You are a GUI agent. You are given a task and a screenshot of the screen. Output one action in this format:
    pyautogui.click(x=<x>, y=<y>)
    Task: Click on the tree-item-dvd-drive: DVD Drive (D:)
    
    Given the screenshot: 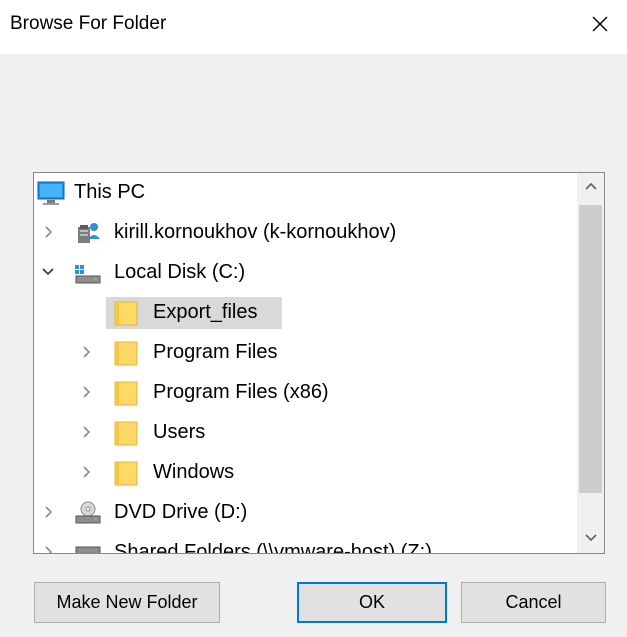 What is the action you would take?
    pyautogui.click(x=305, y=513)
    